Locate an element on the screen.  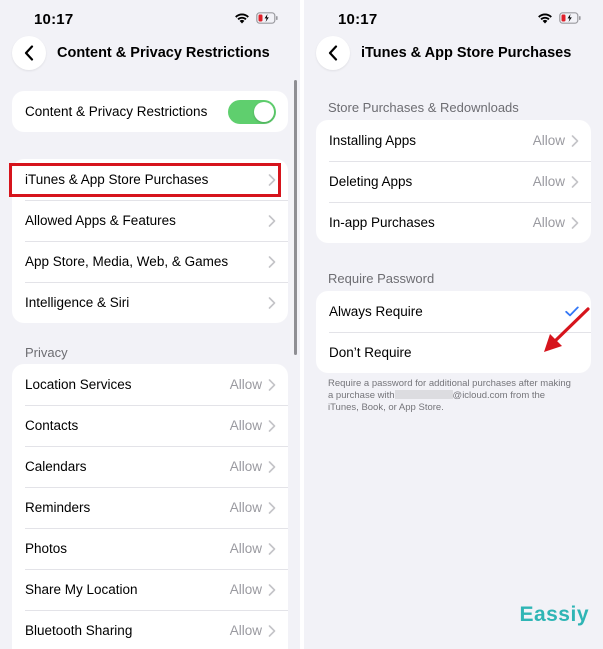
privacy-item-label: Share My Location is located at coordinates (81, 589).